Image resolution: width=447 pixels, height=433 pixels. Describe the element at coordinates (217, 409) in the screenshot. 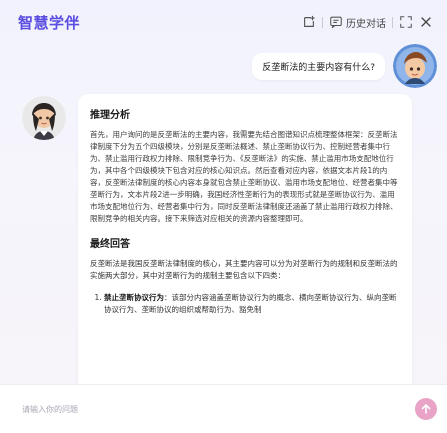

I see `question-input` at that location.